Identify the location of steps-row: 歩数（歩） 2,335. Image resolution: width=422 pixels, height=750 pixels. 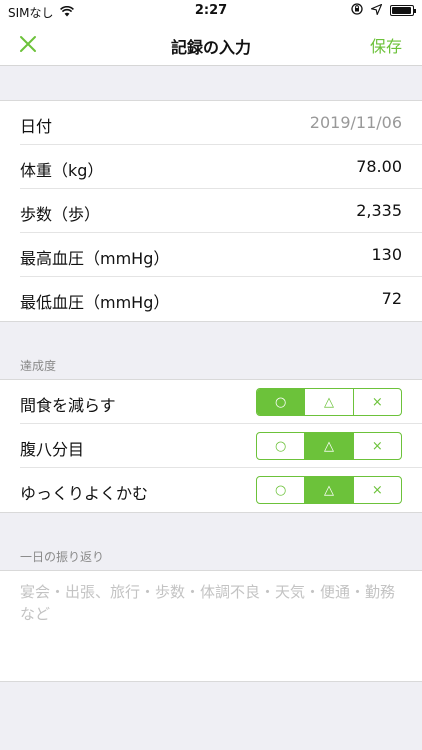
(221, 211).